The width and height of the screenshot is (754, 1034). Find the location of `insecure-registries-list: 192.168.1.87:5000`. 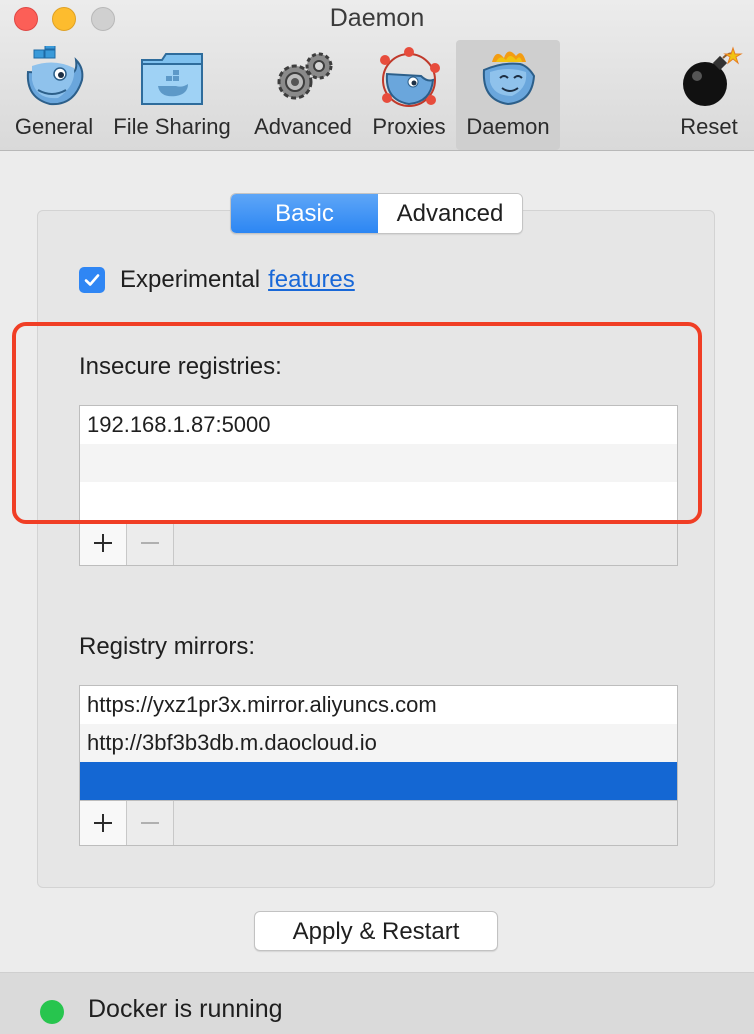

insecure-registries-list: 192.168.1.87:5000 is located at coordinates (378, 463).